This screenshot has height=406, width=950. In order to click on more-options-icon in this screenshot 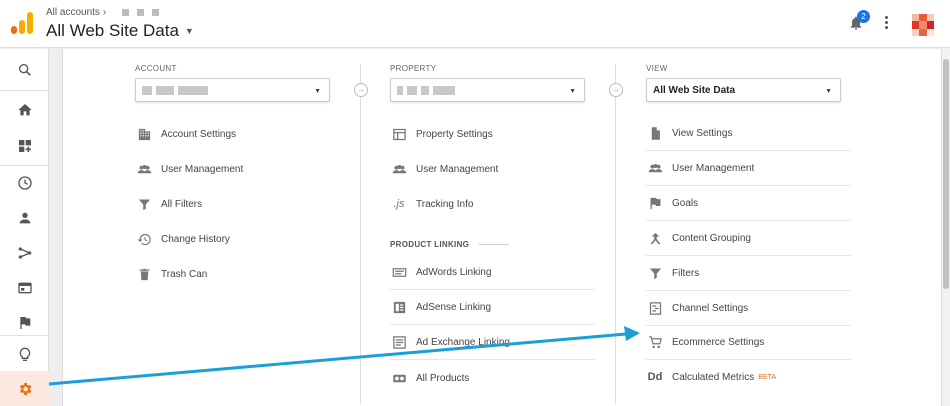, I will do `click(887, 23)`.